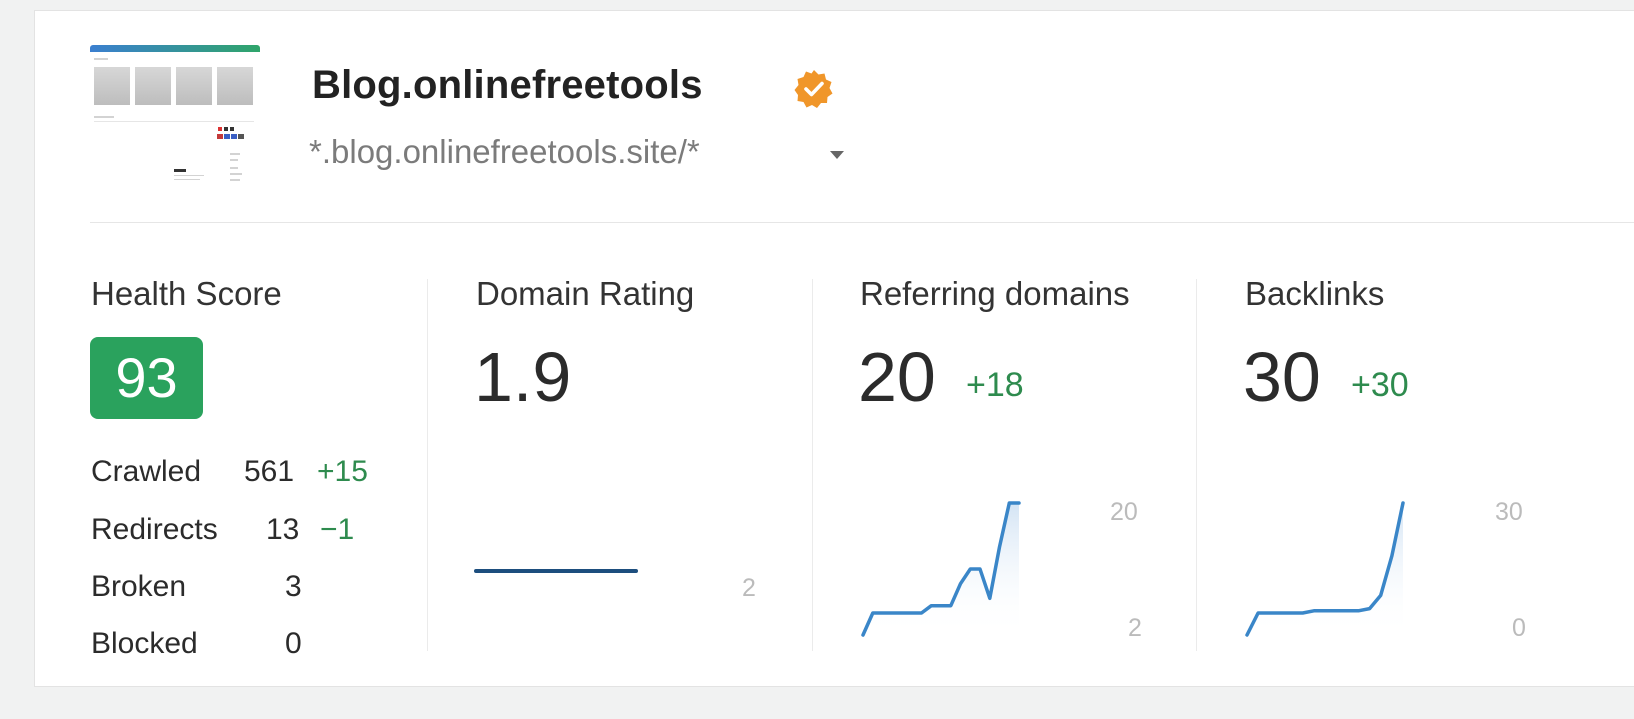  I want to click on backlinks-label: Backlinks, so click(1315, 293).